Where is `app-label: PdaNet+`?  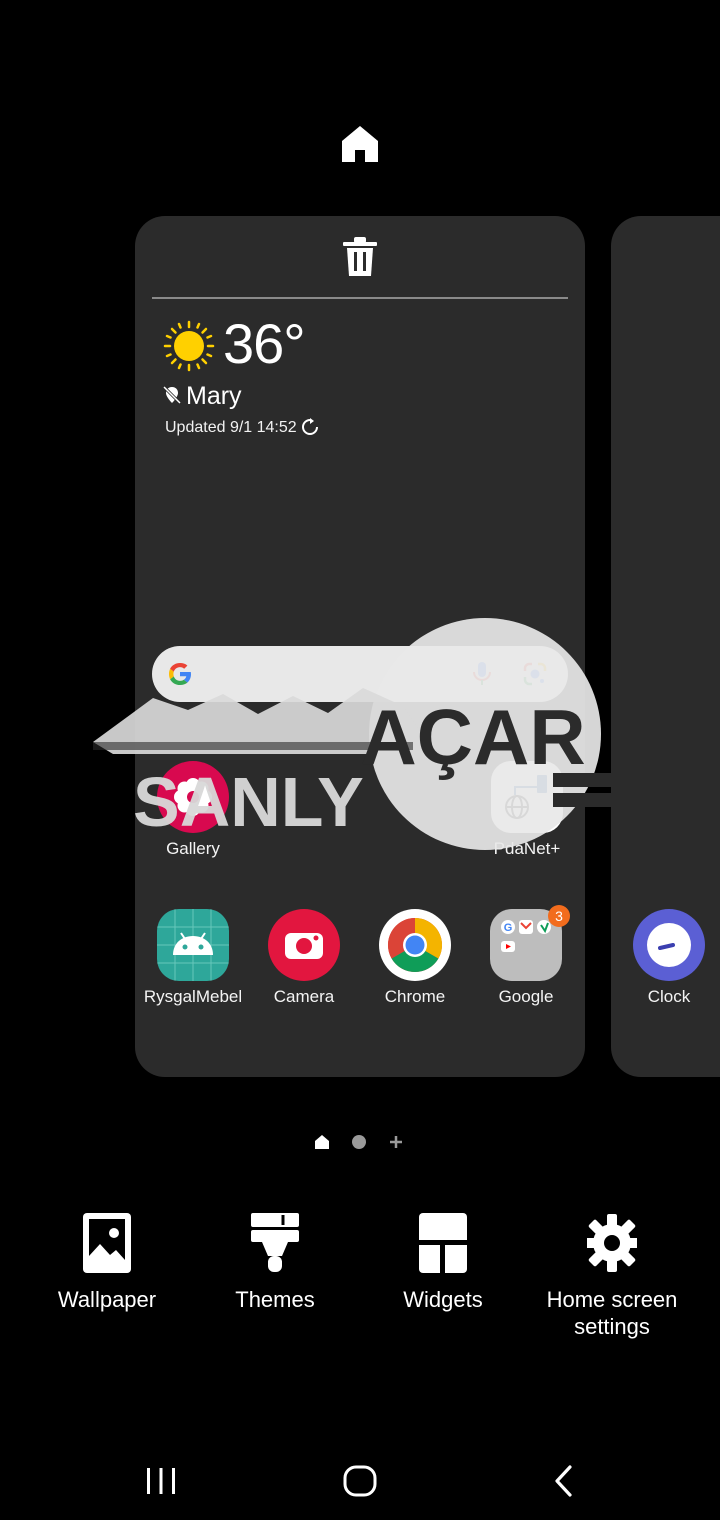
app-label: PdaNet+ is located at coordinates (527, 848).